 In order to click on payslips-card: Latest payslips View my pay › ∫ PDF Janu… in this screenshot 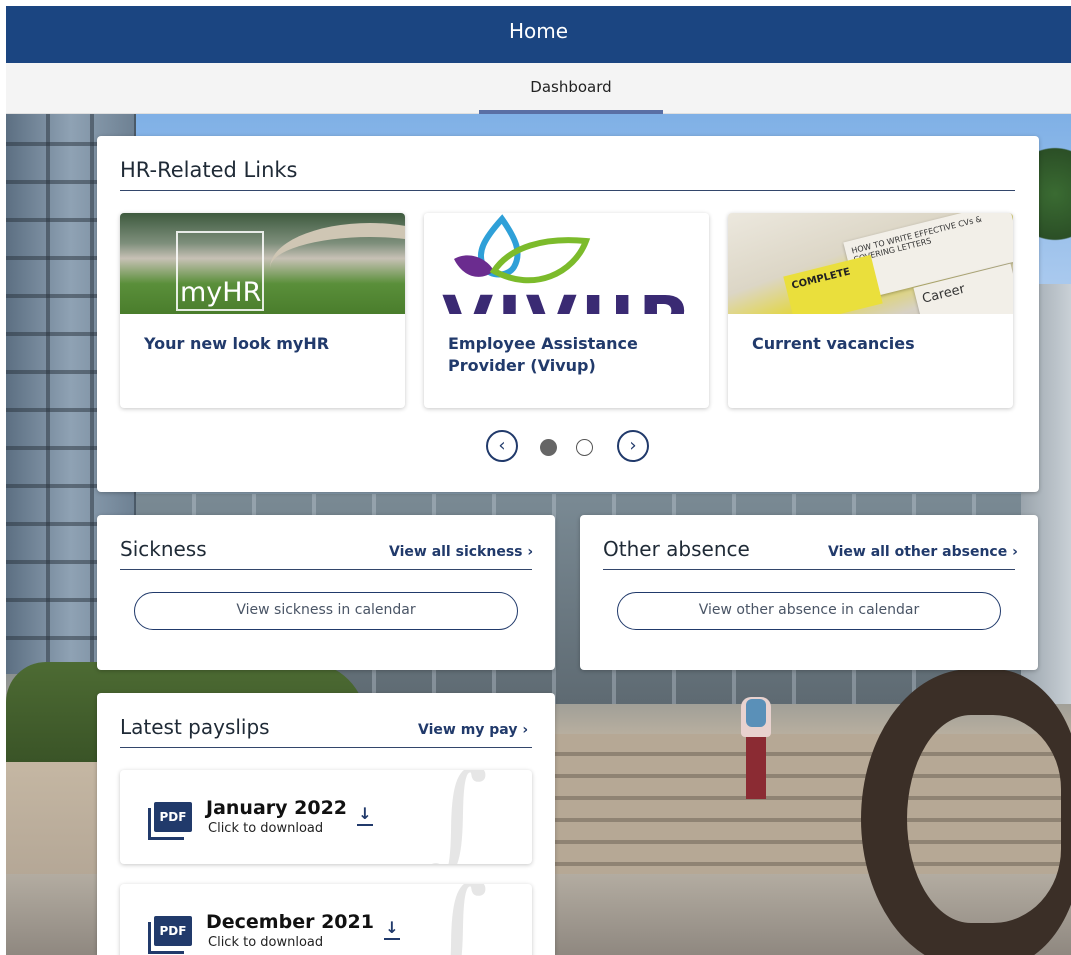, I will do `click(326, 824)`.